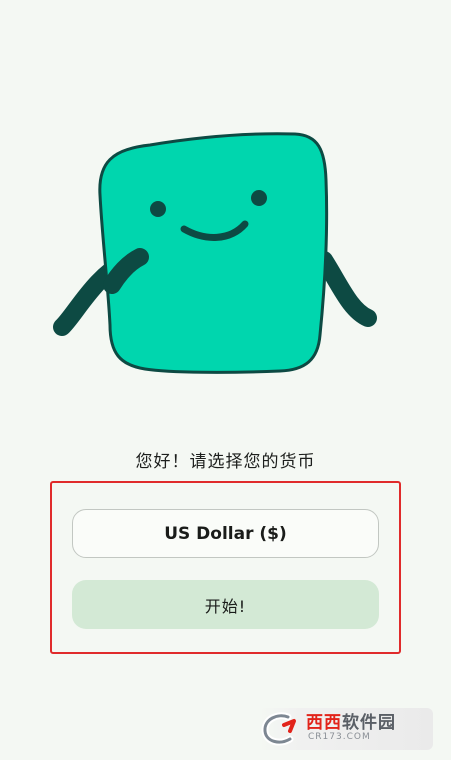 Image resolution: width=451 pixels, height=760 pixels. What do you see at coordinates (278, 729) in the screenshot?
I see `cr-logo-icon` at bounding box center [278, 729].